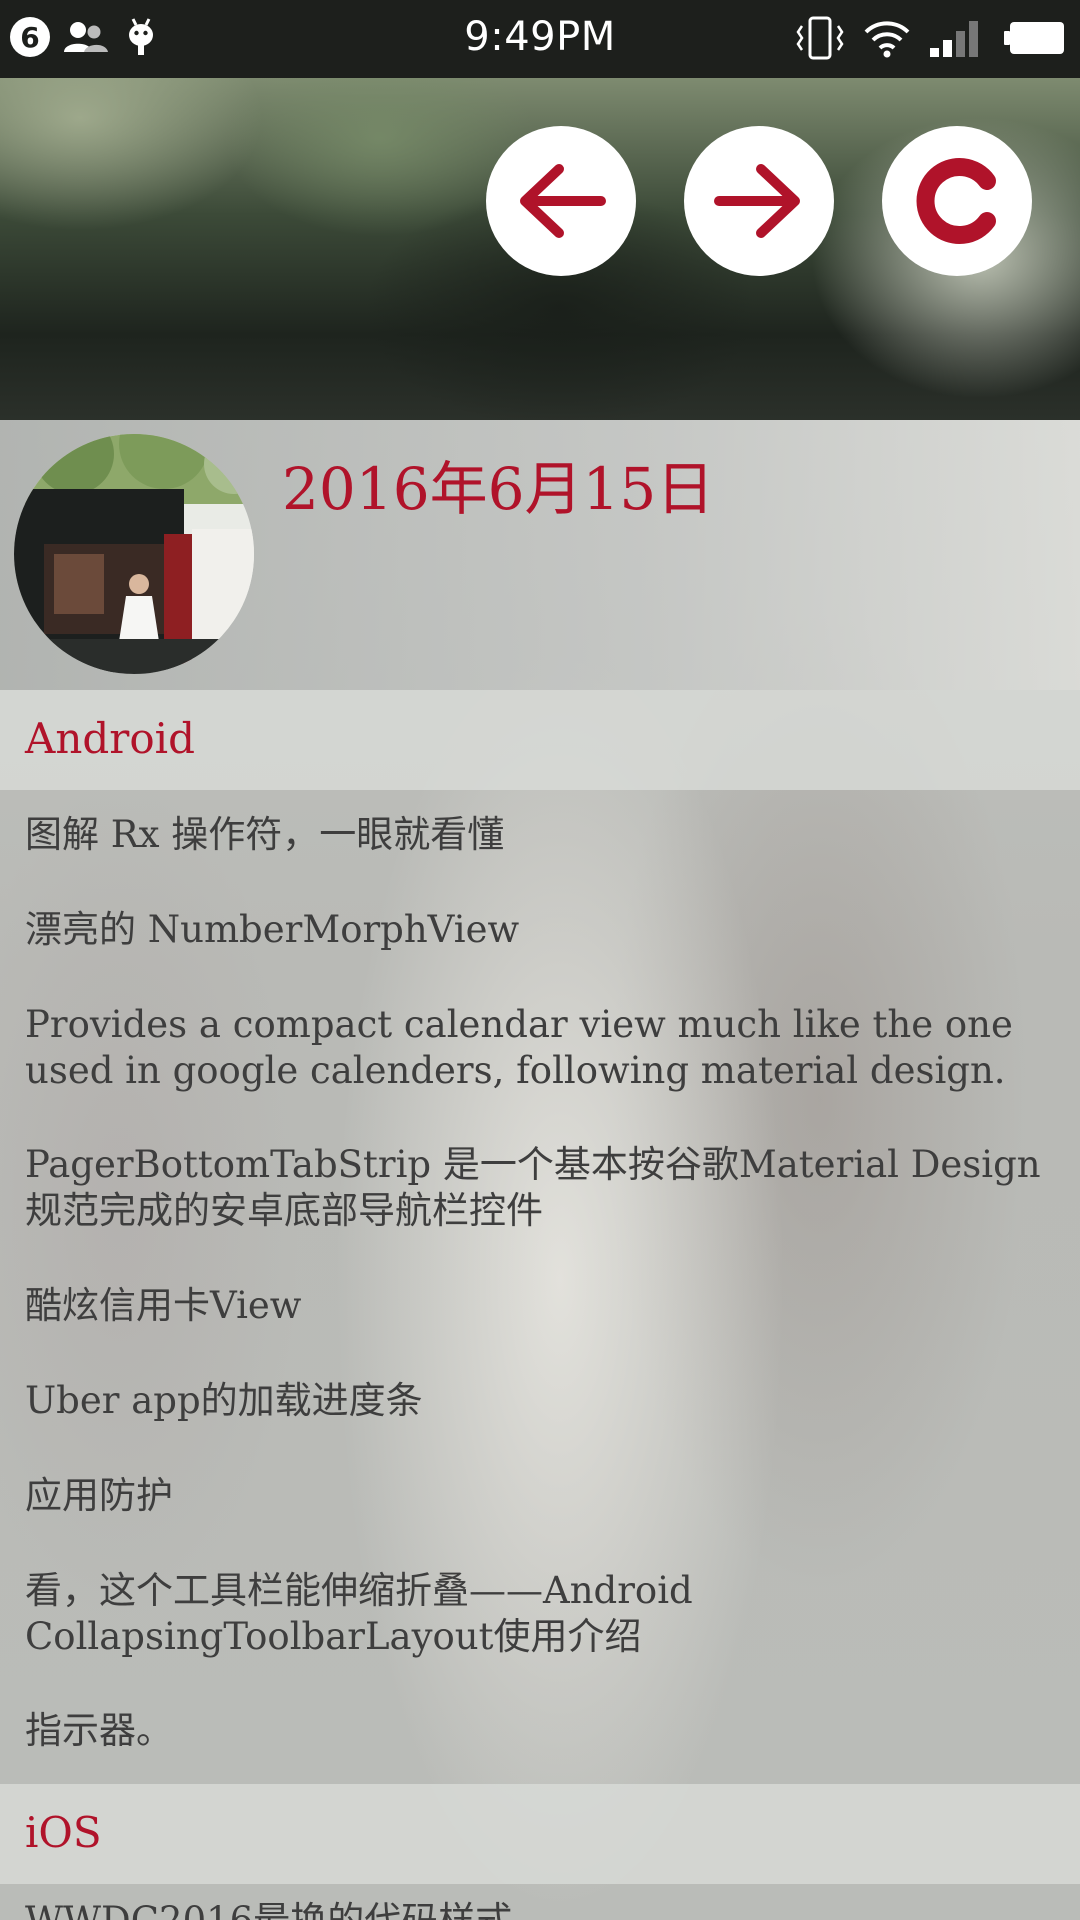 The image size is (1080, 1920). What do you see at coordinates (540, 835) in the screenshot?
I see `list-item: 图解 Rx 操作符，一眼就看懂` at bounding box center [540, 835].